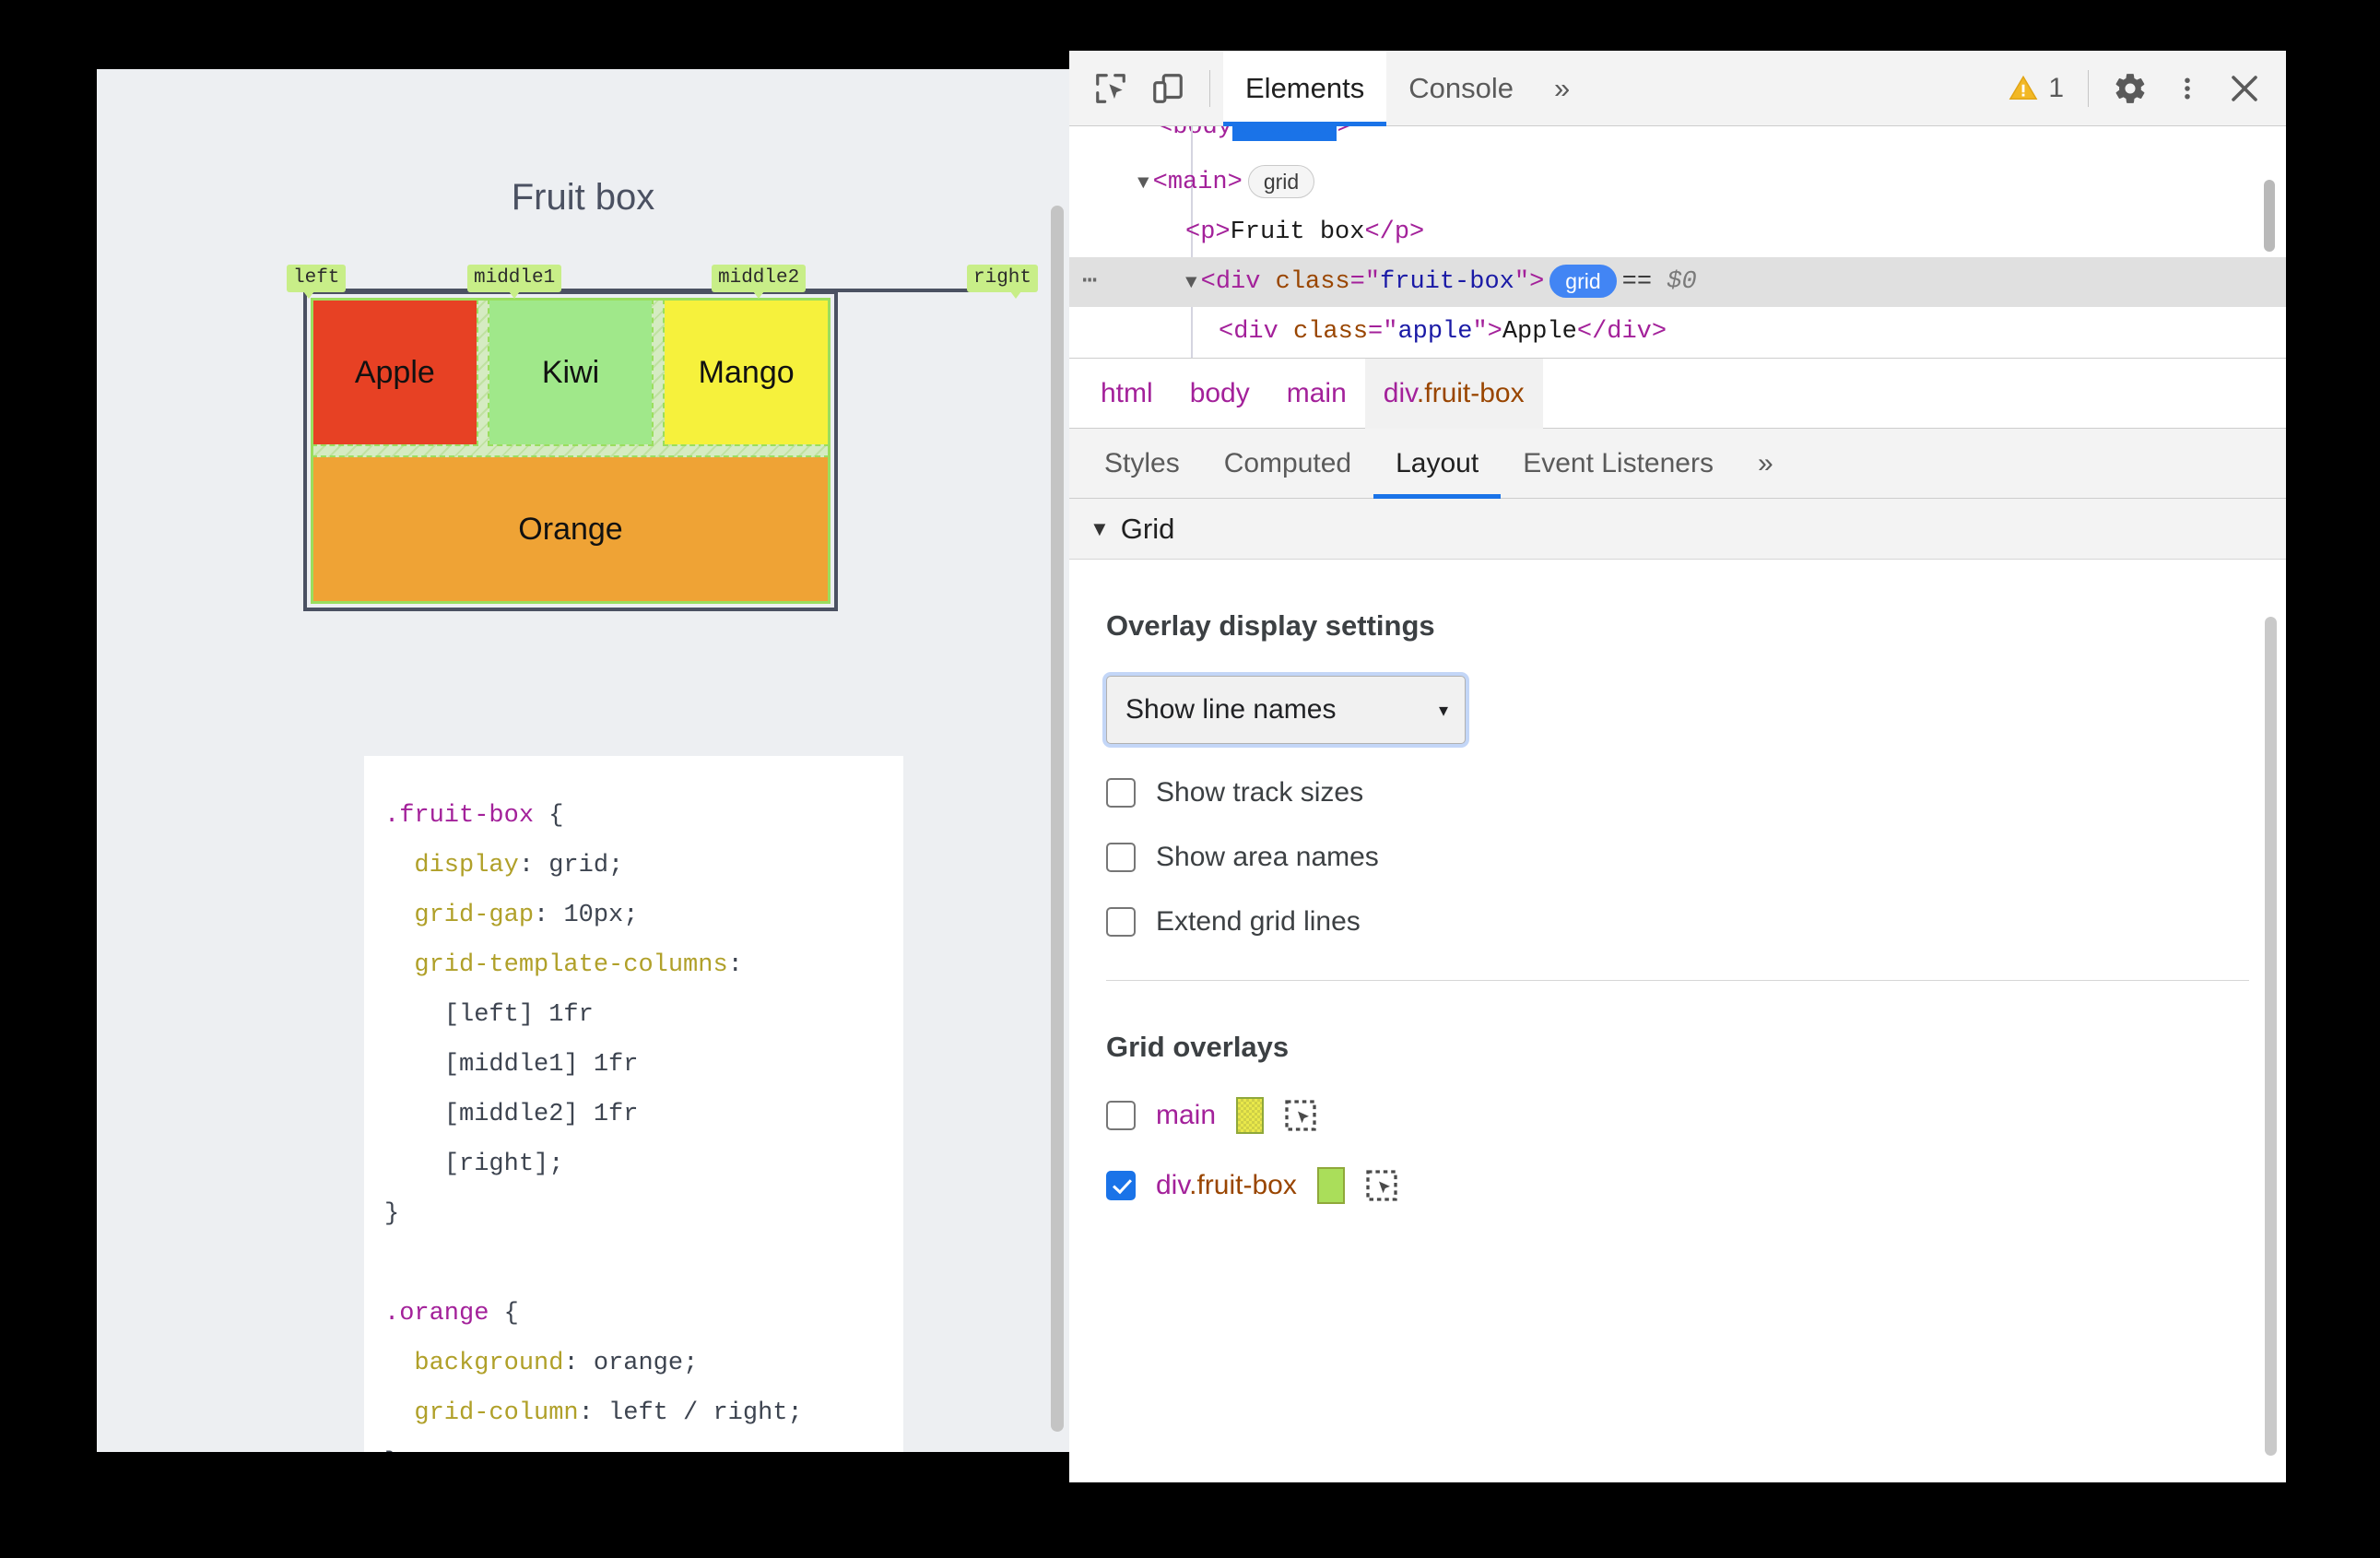 The image size is (2380, 1558). Describe the element at coordinates (638, 1363) in the screenshot. I see `code-val-background: orange` at that location.